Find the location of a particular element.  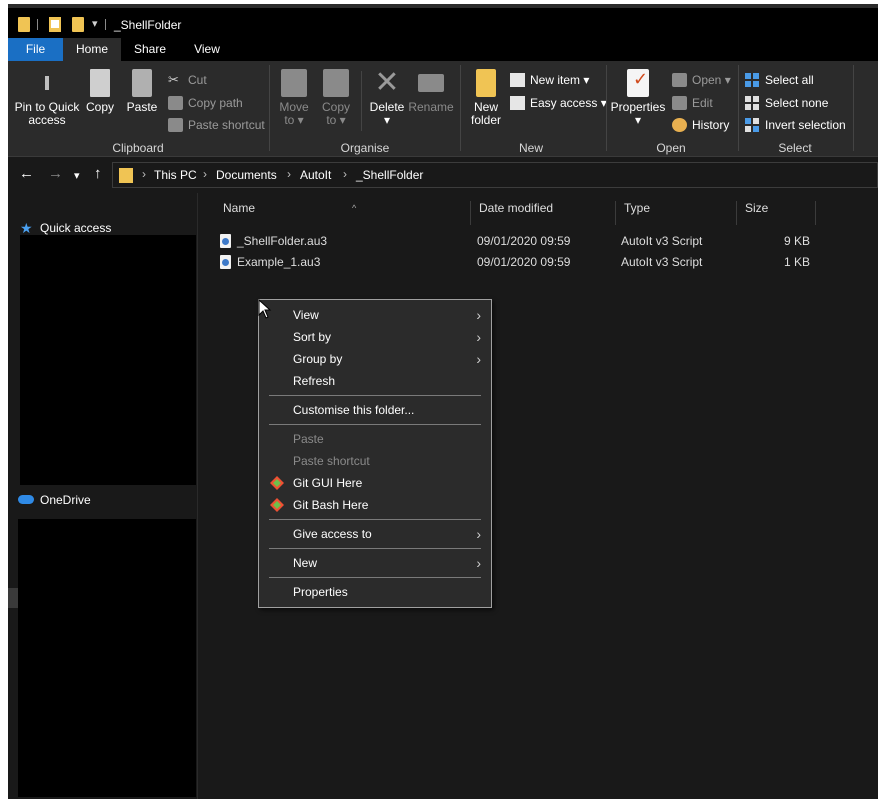

folder-icon is located at coordinates (126, 175).